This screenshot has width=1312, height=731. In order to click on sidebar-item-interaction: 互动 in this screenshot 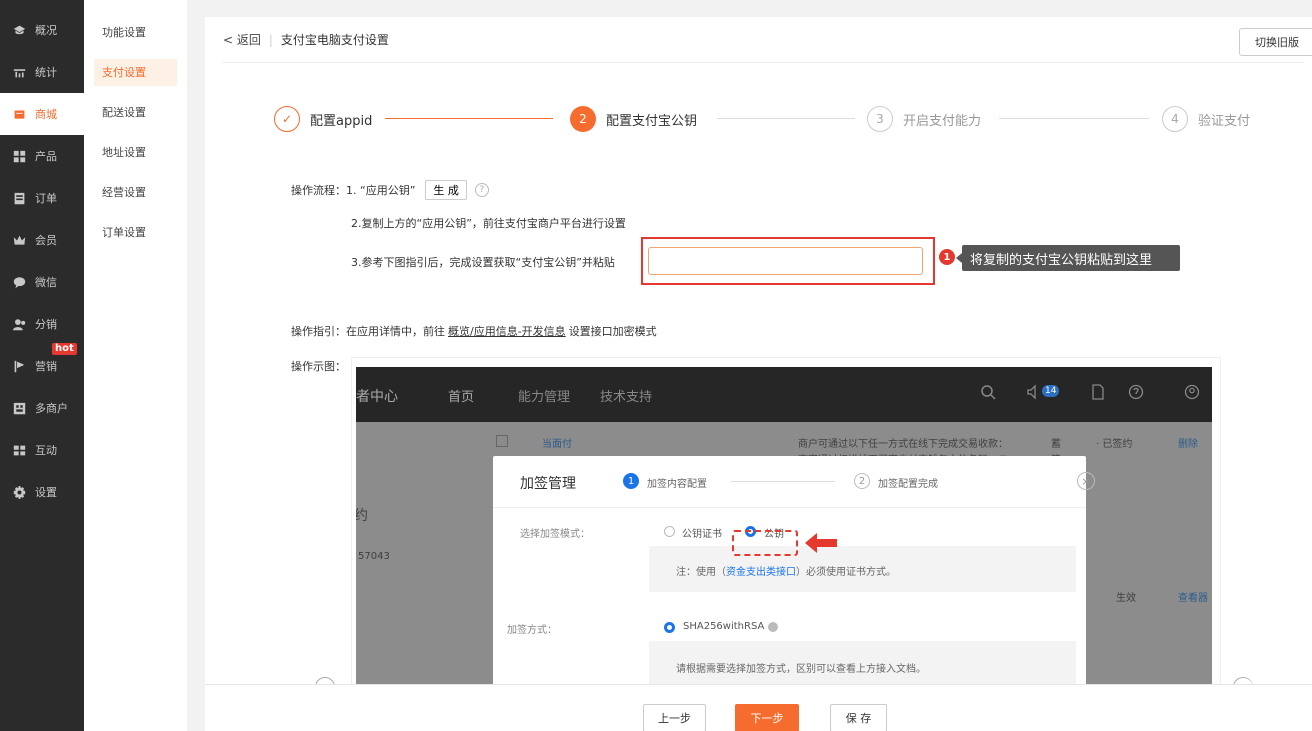, I will do `click(42, 450)`.